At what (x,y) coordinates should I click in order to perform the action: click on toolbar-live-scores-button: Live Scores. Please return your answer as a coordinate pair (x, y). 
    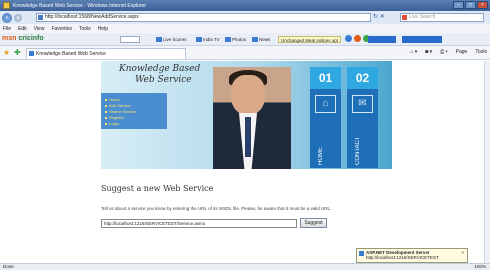
    Looking at the image, I should click on (171, 39).